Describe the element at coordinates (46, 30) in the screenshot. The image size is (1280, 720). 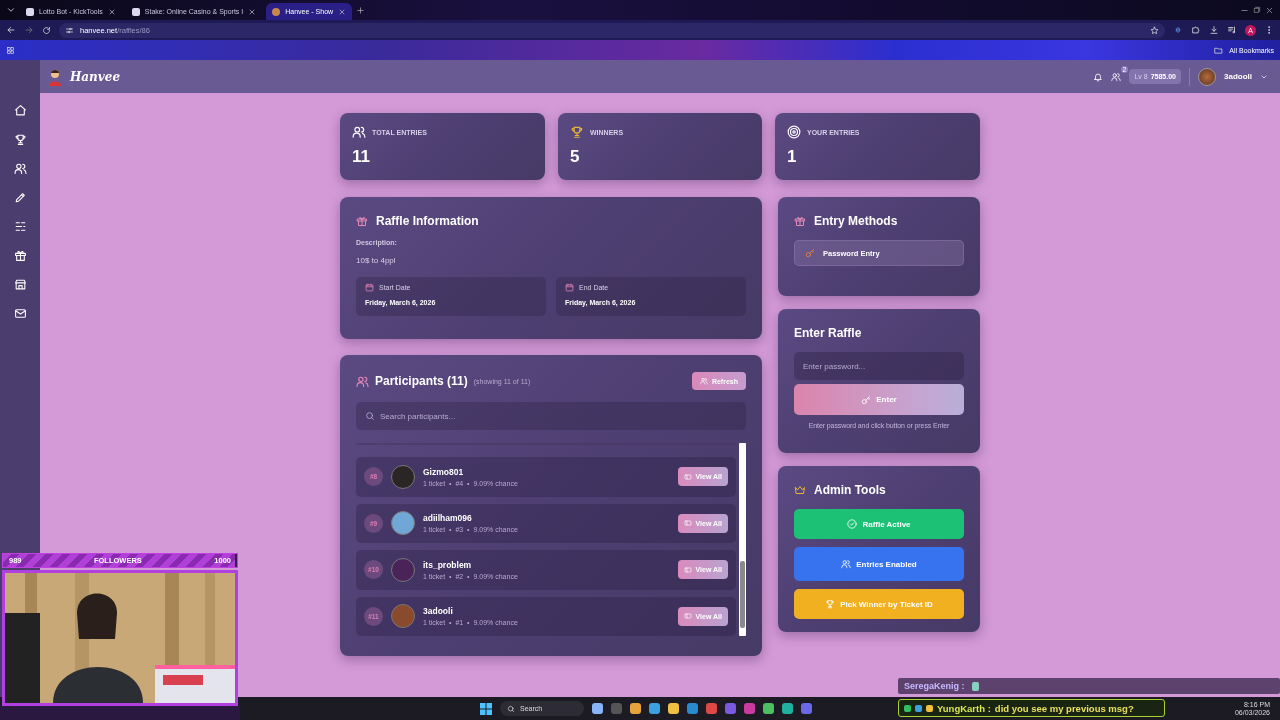
I see `reload-icon` at that location.